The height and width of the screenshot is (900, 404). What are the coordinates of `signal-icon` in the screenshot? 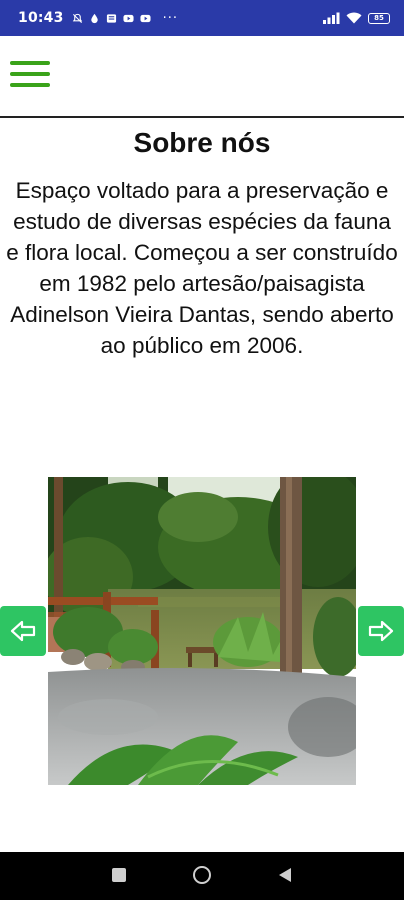 It's located at (331, 18).